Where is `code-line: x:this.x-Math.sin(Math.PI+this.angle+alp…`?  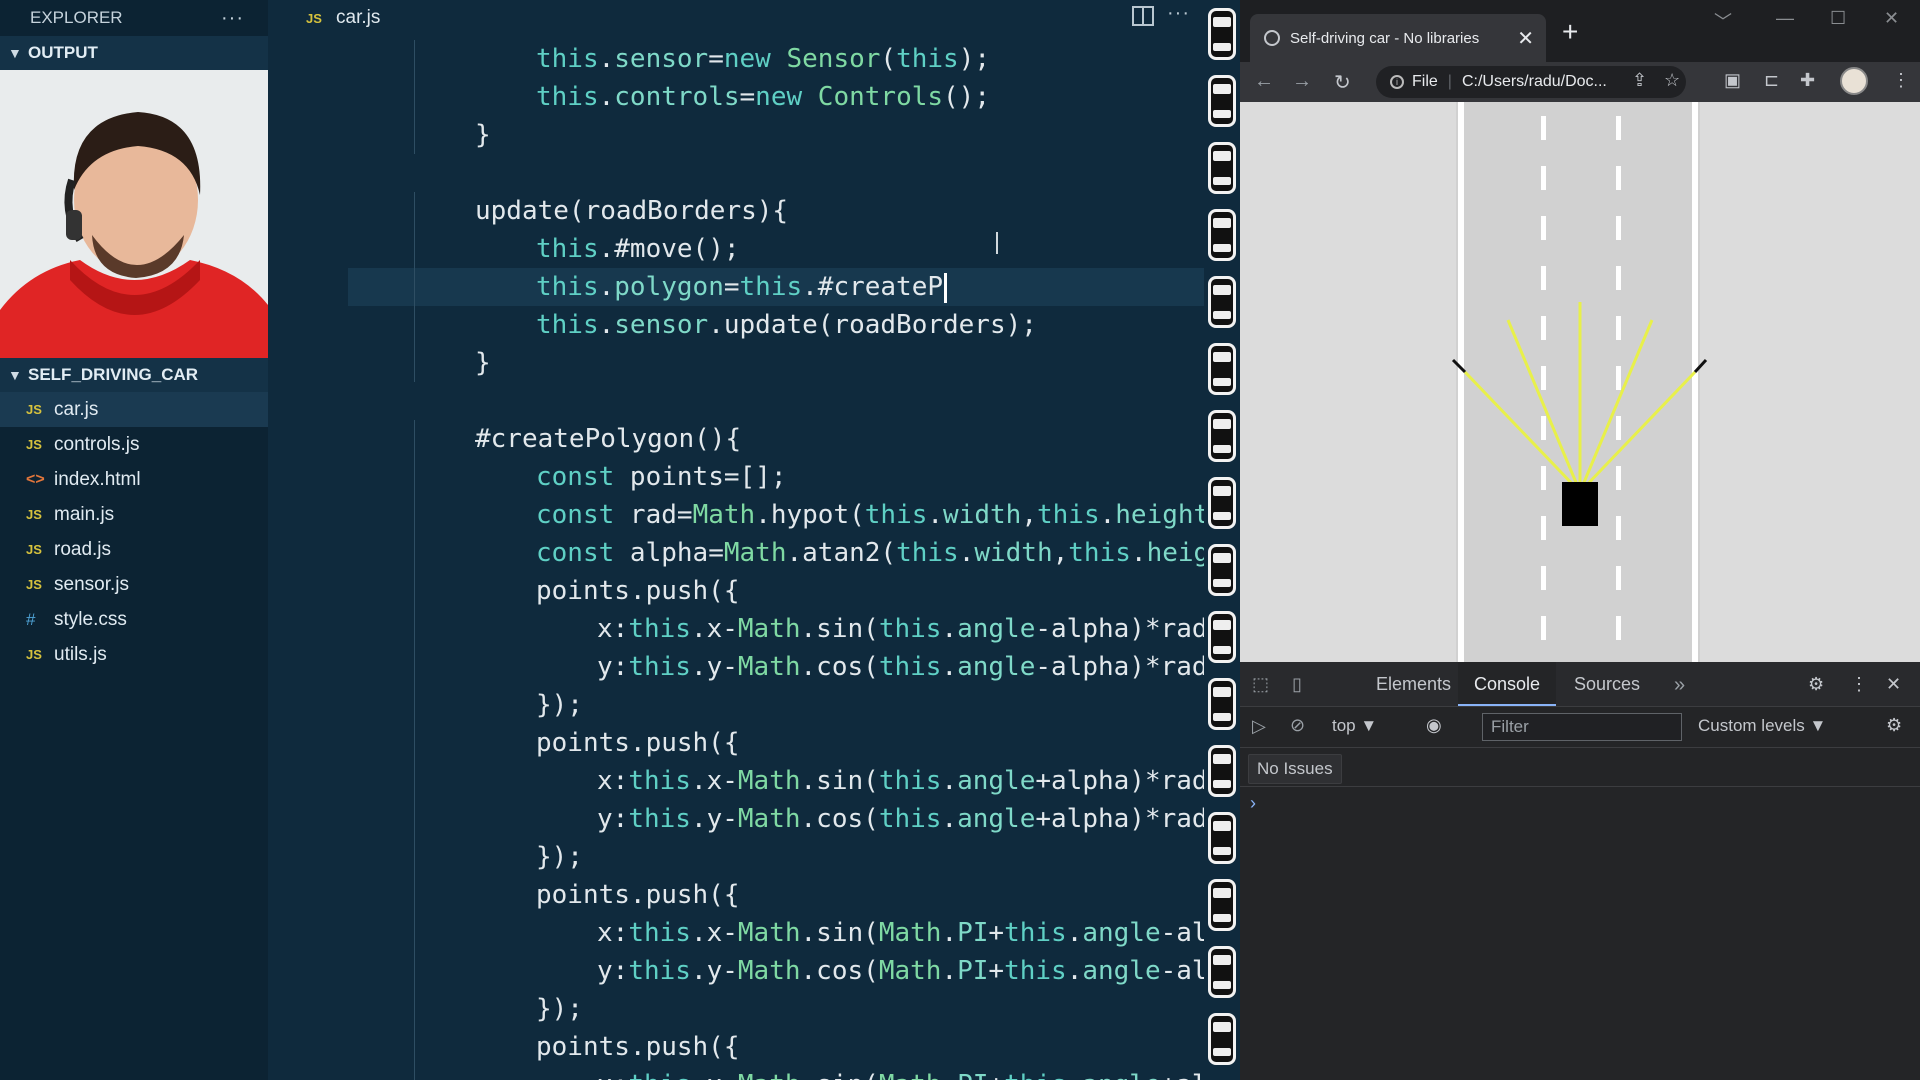 code-line: x:this.x-Math.sin(Math.PI+this.angle+alp… is located at coordinates (736, 1073).